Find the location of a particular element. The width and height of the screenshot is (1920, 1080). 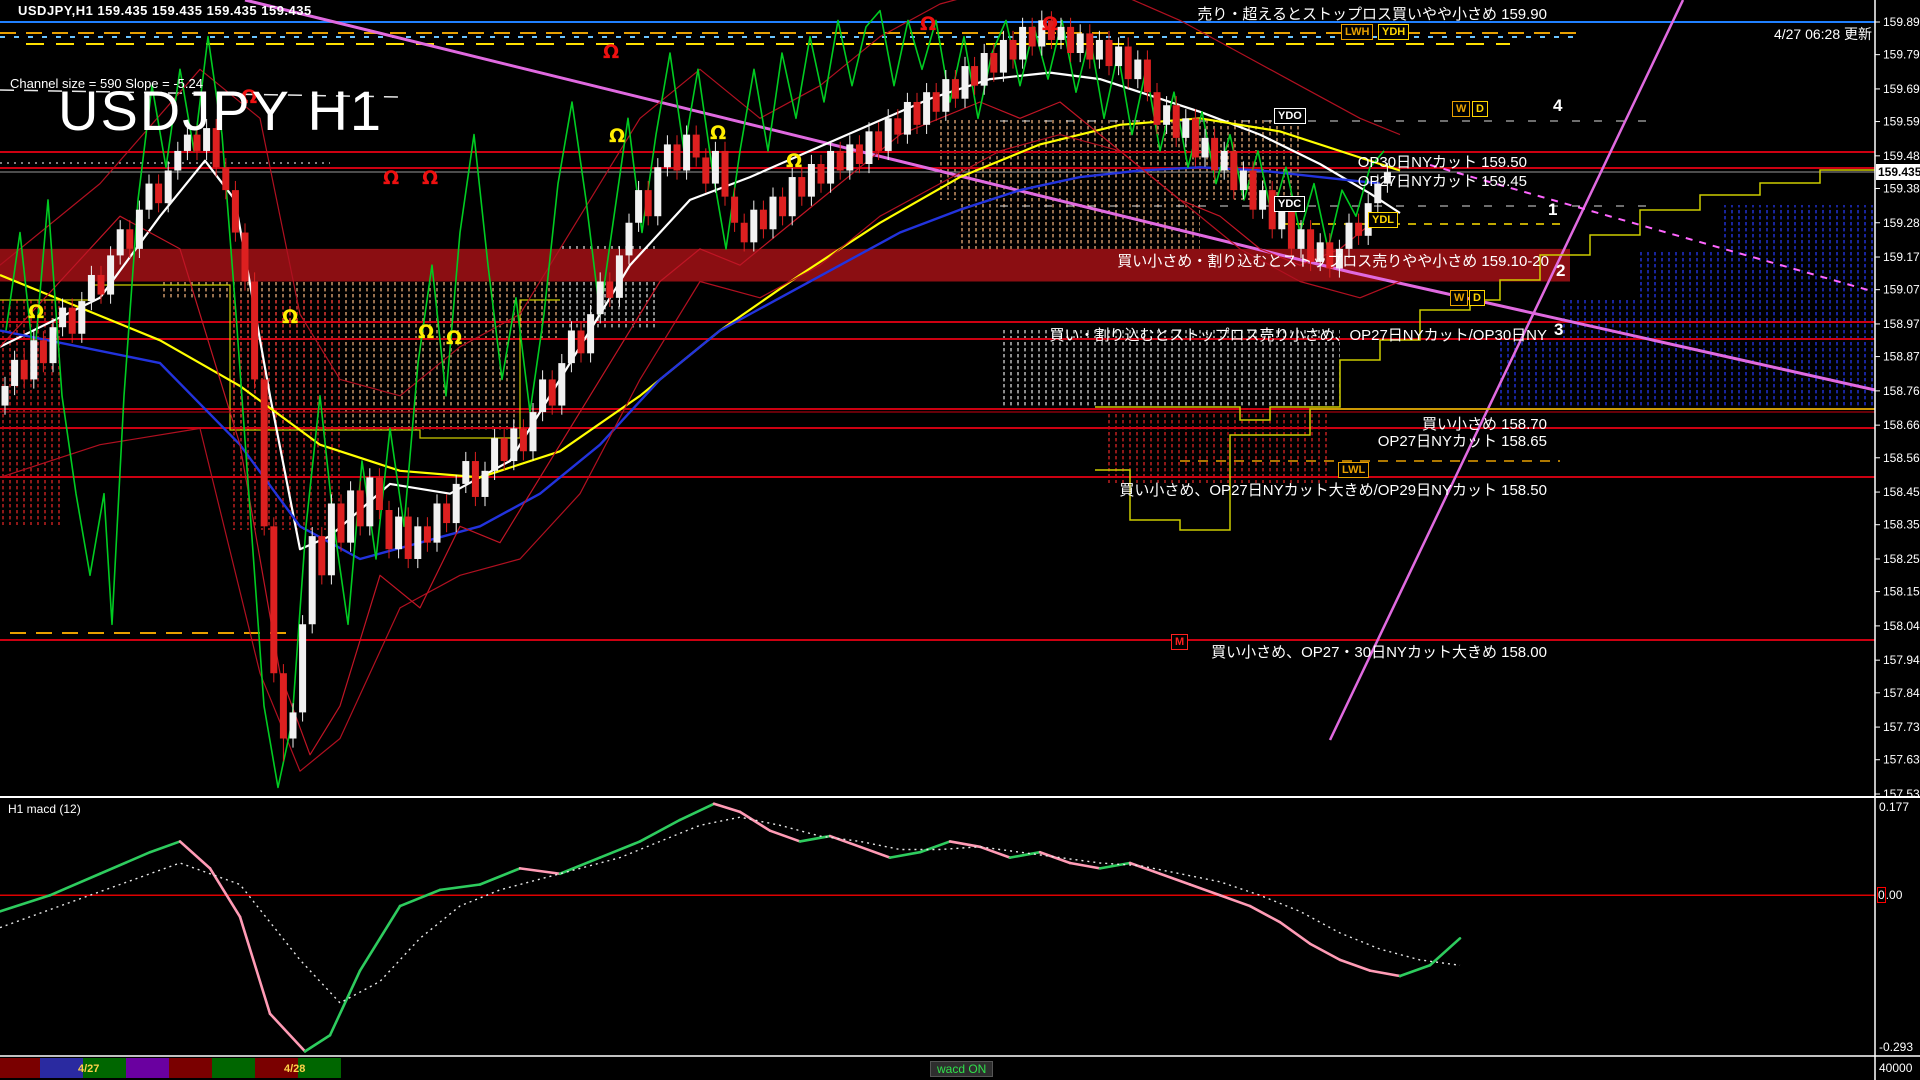

axis-tick-label: 158.870 is located at coordinates (1901, 357).